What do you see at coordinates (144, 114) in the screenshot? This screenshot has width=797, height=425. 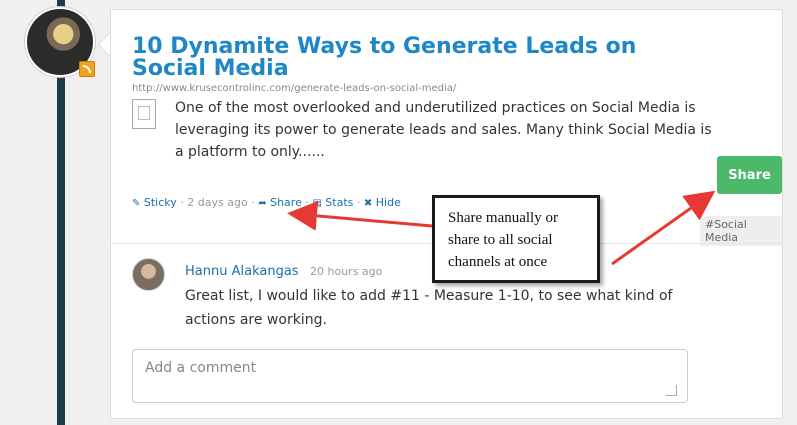 I see `post-thumbnail` at bounding box center [144, 114].